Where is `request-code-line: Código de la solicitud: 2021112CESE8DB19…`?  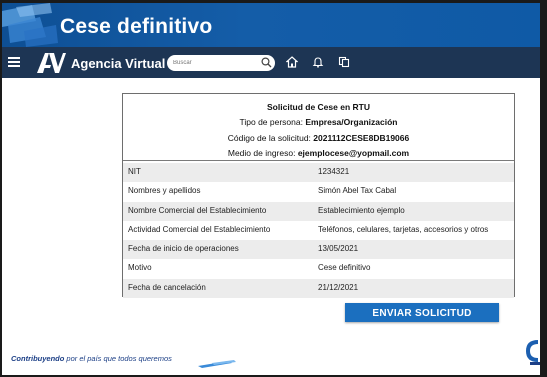
request-code-line: Código de la solicitud: 2021112CESE8DB19… is located at coordinates (318, 139).